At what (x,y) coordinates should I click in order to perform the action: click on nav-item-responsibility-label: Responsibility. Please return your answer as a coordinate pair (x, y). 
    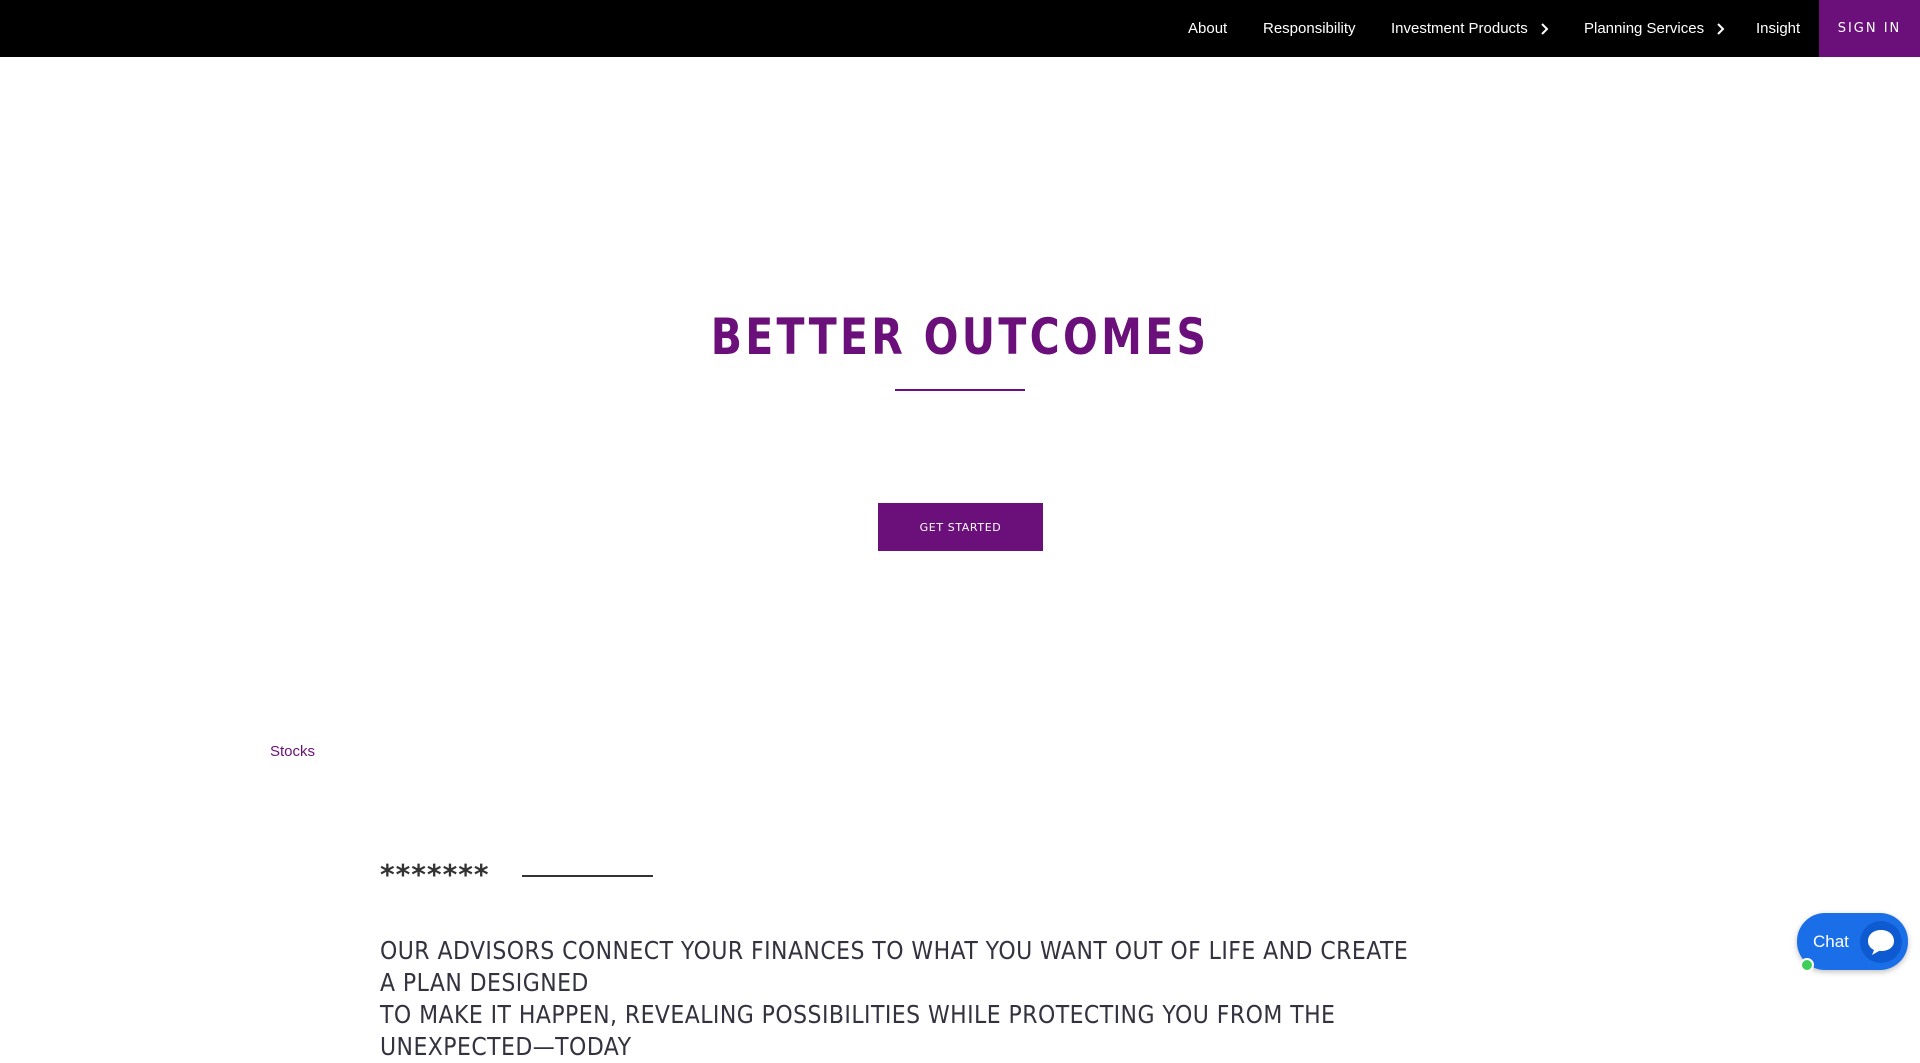
    Looking at the image, I should click on (1309, 28).